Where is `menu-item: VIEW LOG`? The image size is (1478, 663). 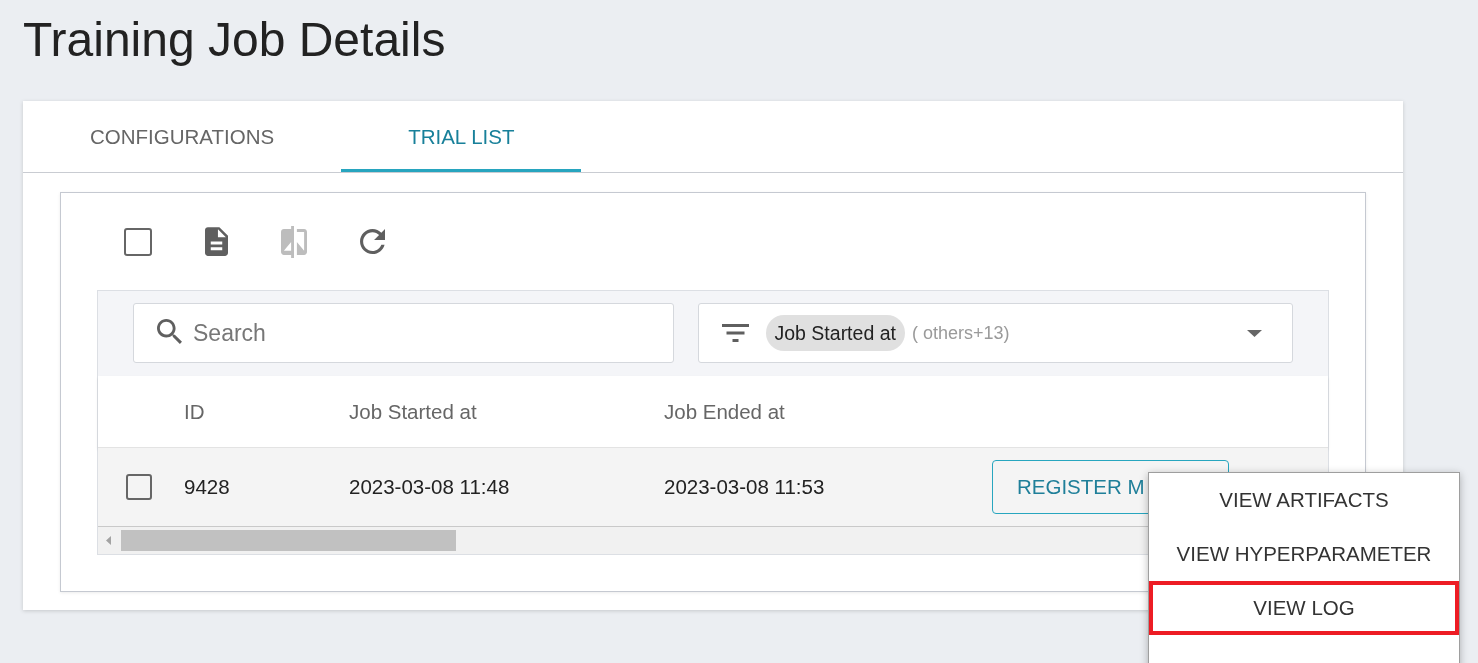 menu-item: VIEW LOG is located at coordinates (1304, 608).